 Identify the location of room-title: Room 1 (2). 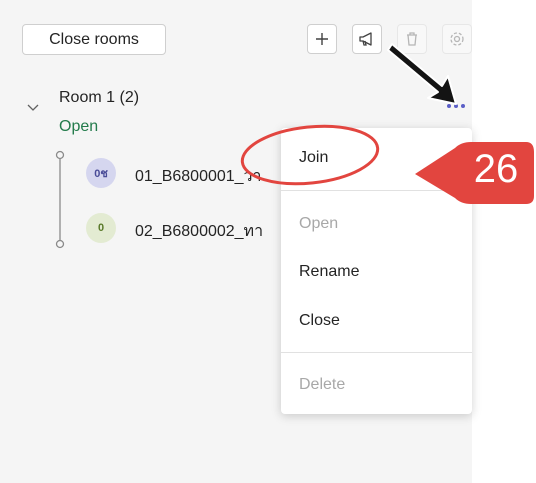
(99, 98).